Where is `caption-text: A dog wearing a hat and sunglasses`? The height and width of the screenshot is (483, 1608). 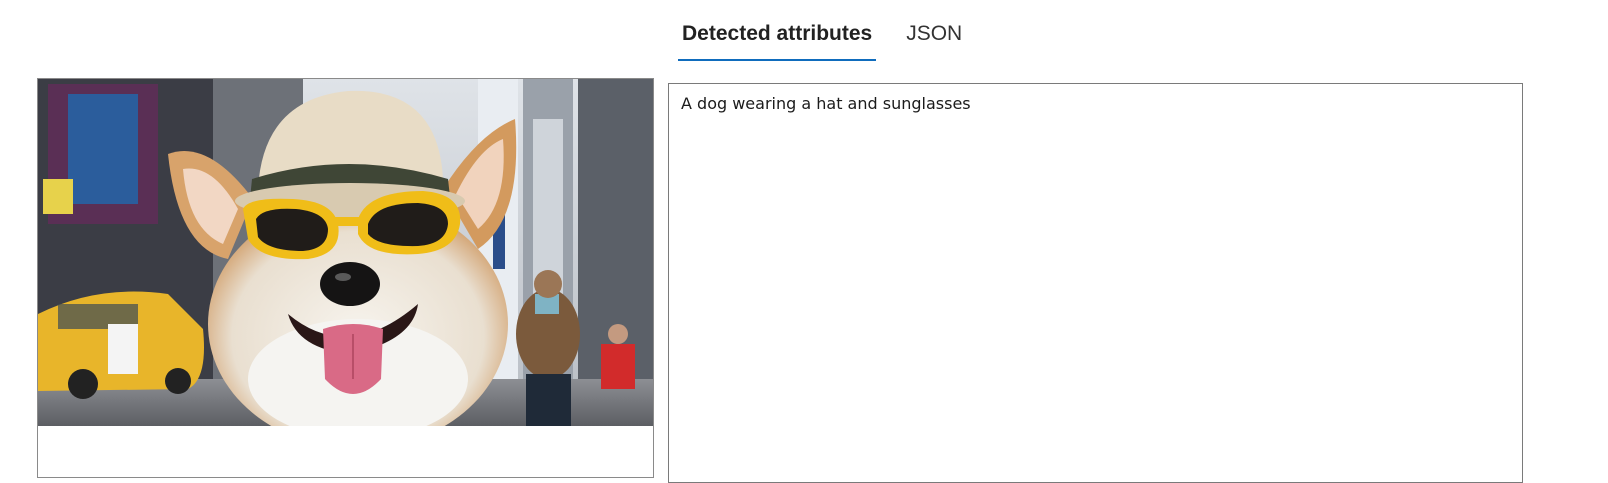 caption-text: A dog wearing a hat and sunglasses is located at coordinates (826, 103).